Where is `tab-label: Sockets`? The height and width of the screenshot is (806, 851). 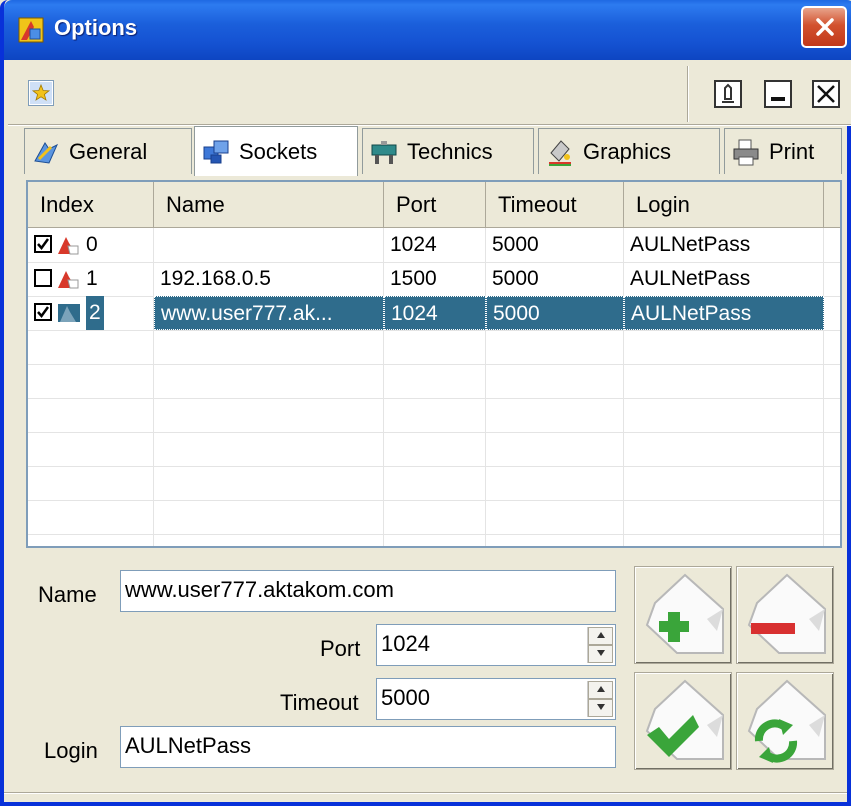 tab-label: Sockets is located at coordinates (278, 151).